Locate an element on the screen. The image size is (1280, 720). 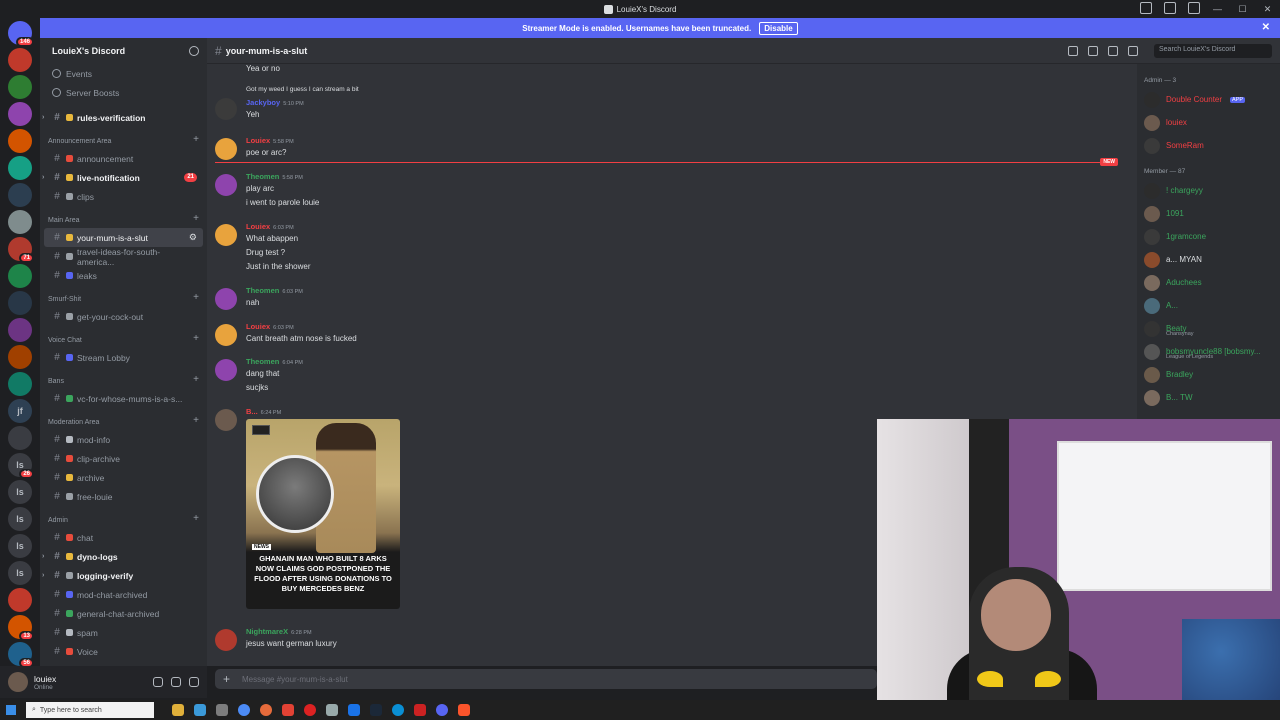
store-icon is located at coordinates (200, 710).